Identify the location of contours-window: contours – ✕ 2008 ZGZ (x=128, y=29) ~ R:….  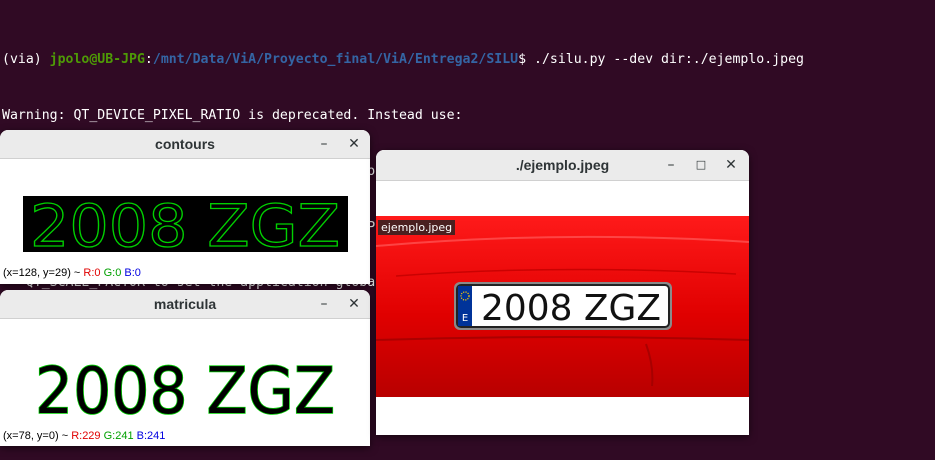
(185, 207).